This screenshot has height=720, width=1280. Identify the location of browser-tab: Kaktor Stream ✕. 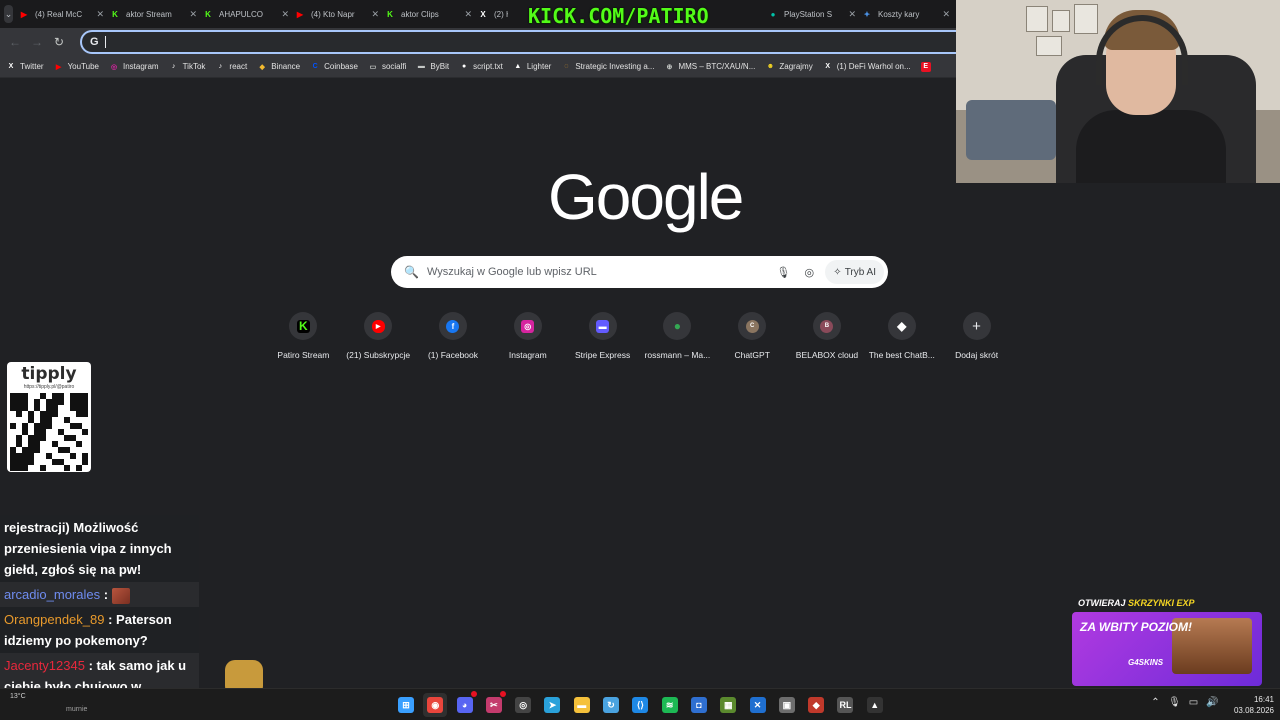
(156, 14).